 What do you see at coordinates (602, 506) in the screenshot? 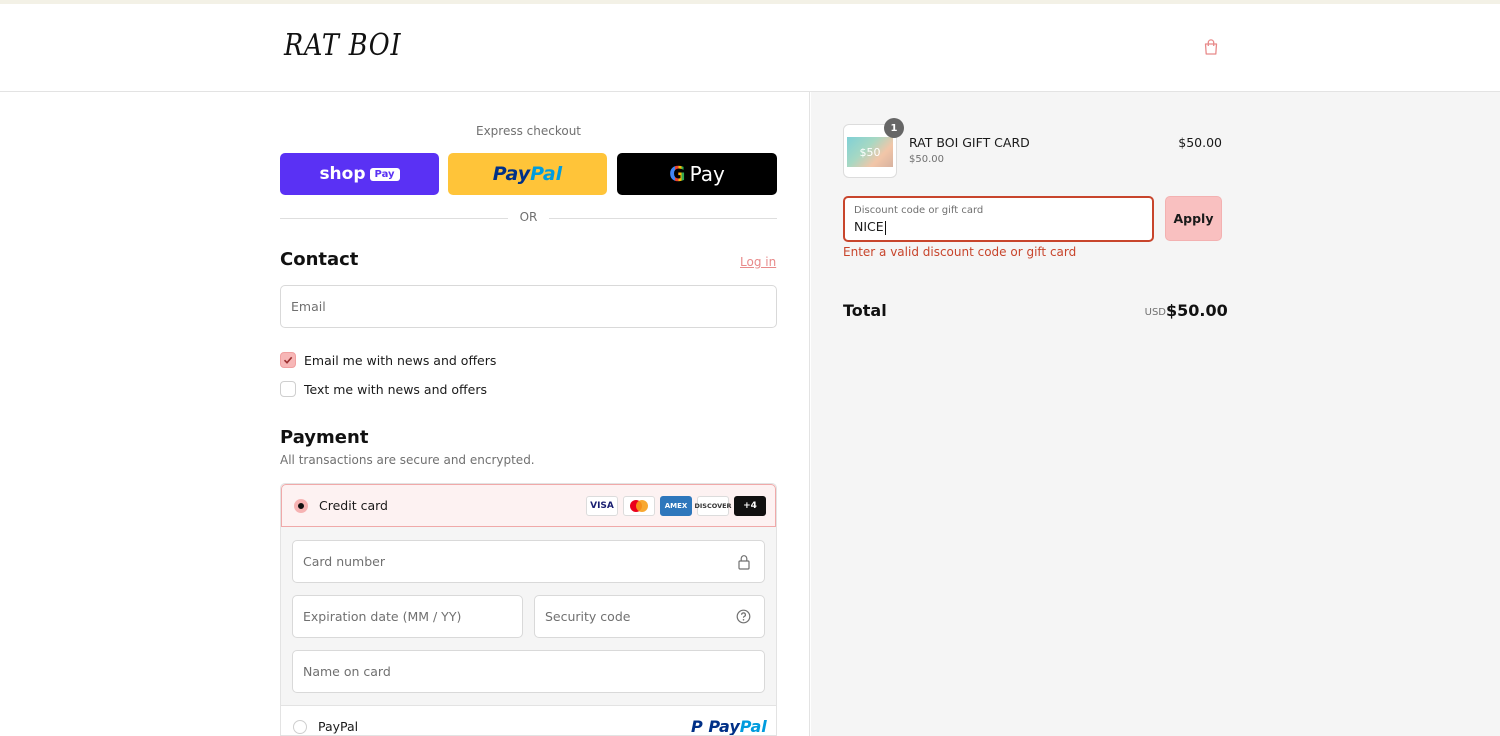
I see `visa-icon: VISA` at bounding box center [602, 506].